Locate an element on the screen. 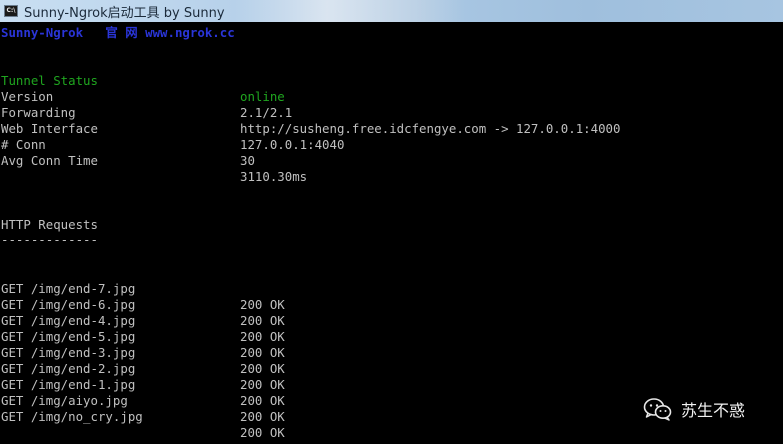  window-titlebar: C:\ Sunny-Ngrok启动工具 by Sunny is located at coordinates (391, 11).